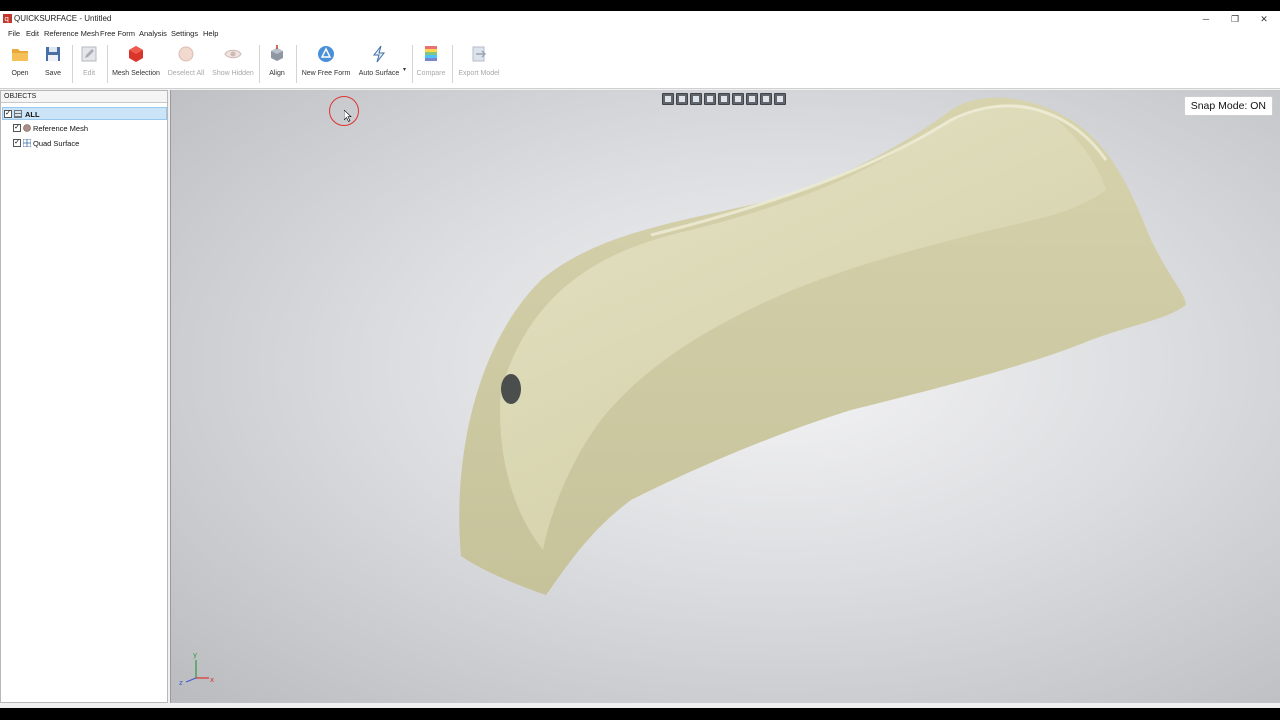 The height and width of the screenshot is (720, 1280). Describe the element at coordinates (84, 113) in the screenshot. I see `tree-item-all: ✓ ALL` at that location.